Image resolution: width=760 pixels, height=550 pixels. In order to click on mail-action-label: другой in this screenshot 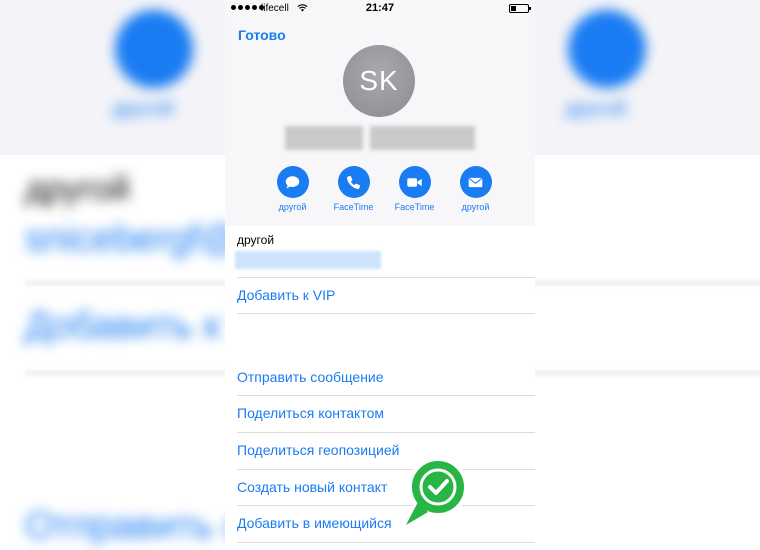, I will do `click(475, 207)`.